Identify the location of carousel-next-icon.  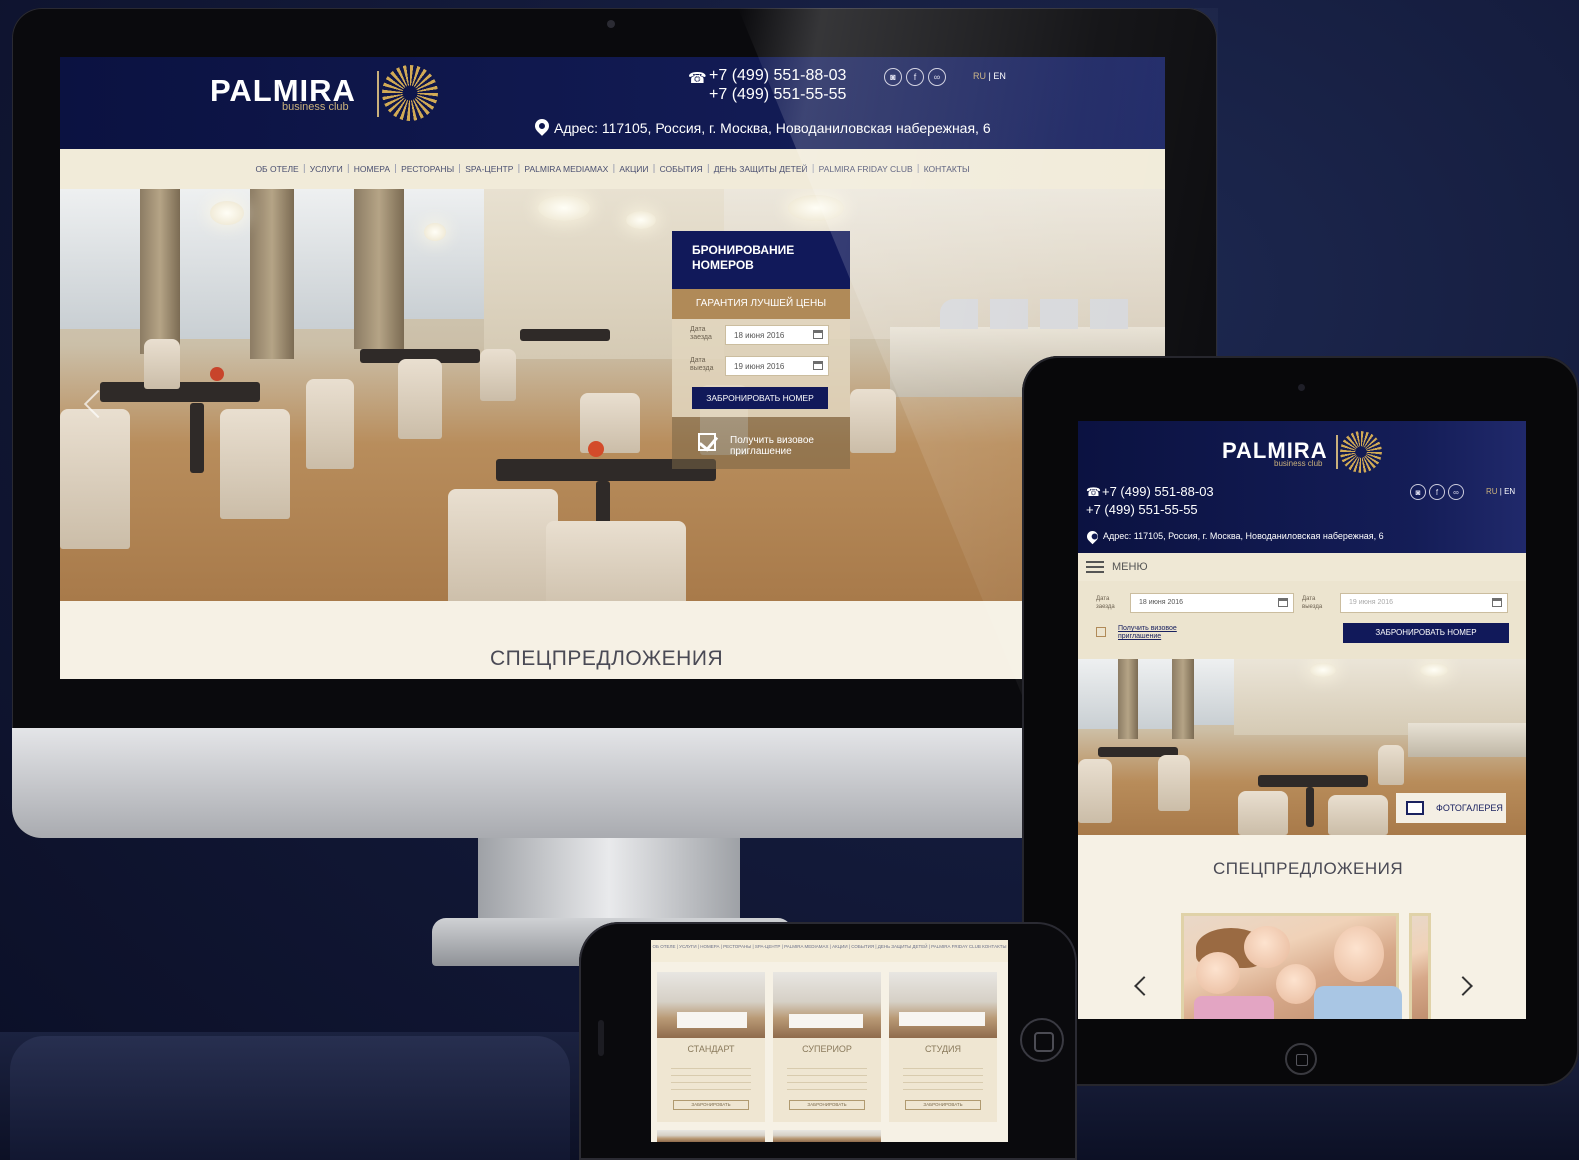
(1463, 986).